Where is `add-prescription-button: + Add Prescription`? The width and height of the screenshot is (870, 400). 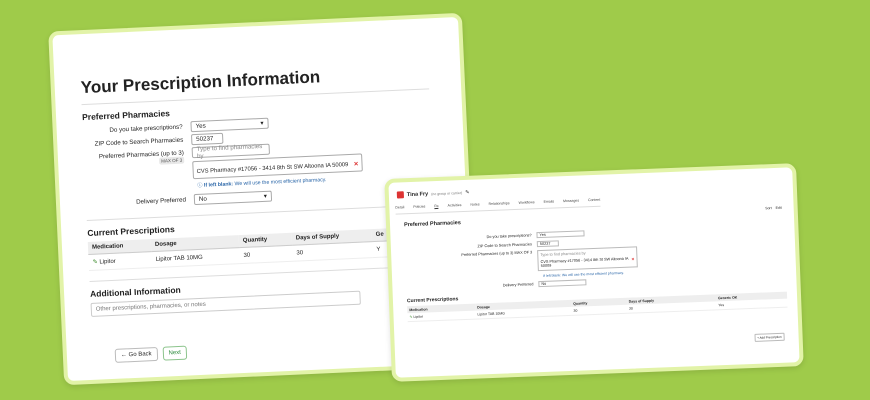 add-prescription-button: + Add Prescription is located at coordinates (769, 337).